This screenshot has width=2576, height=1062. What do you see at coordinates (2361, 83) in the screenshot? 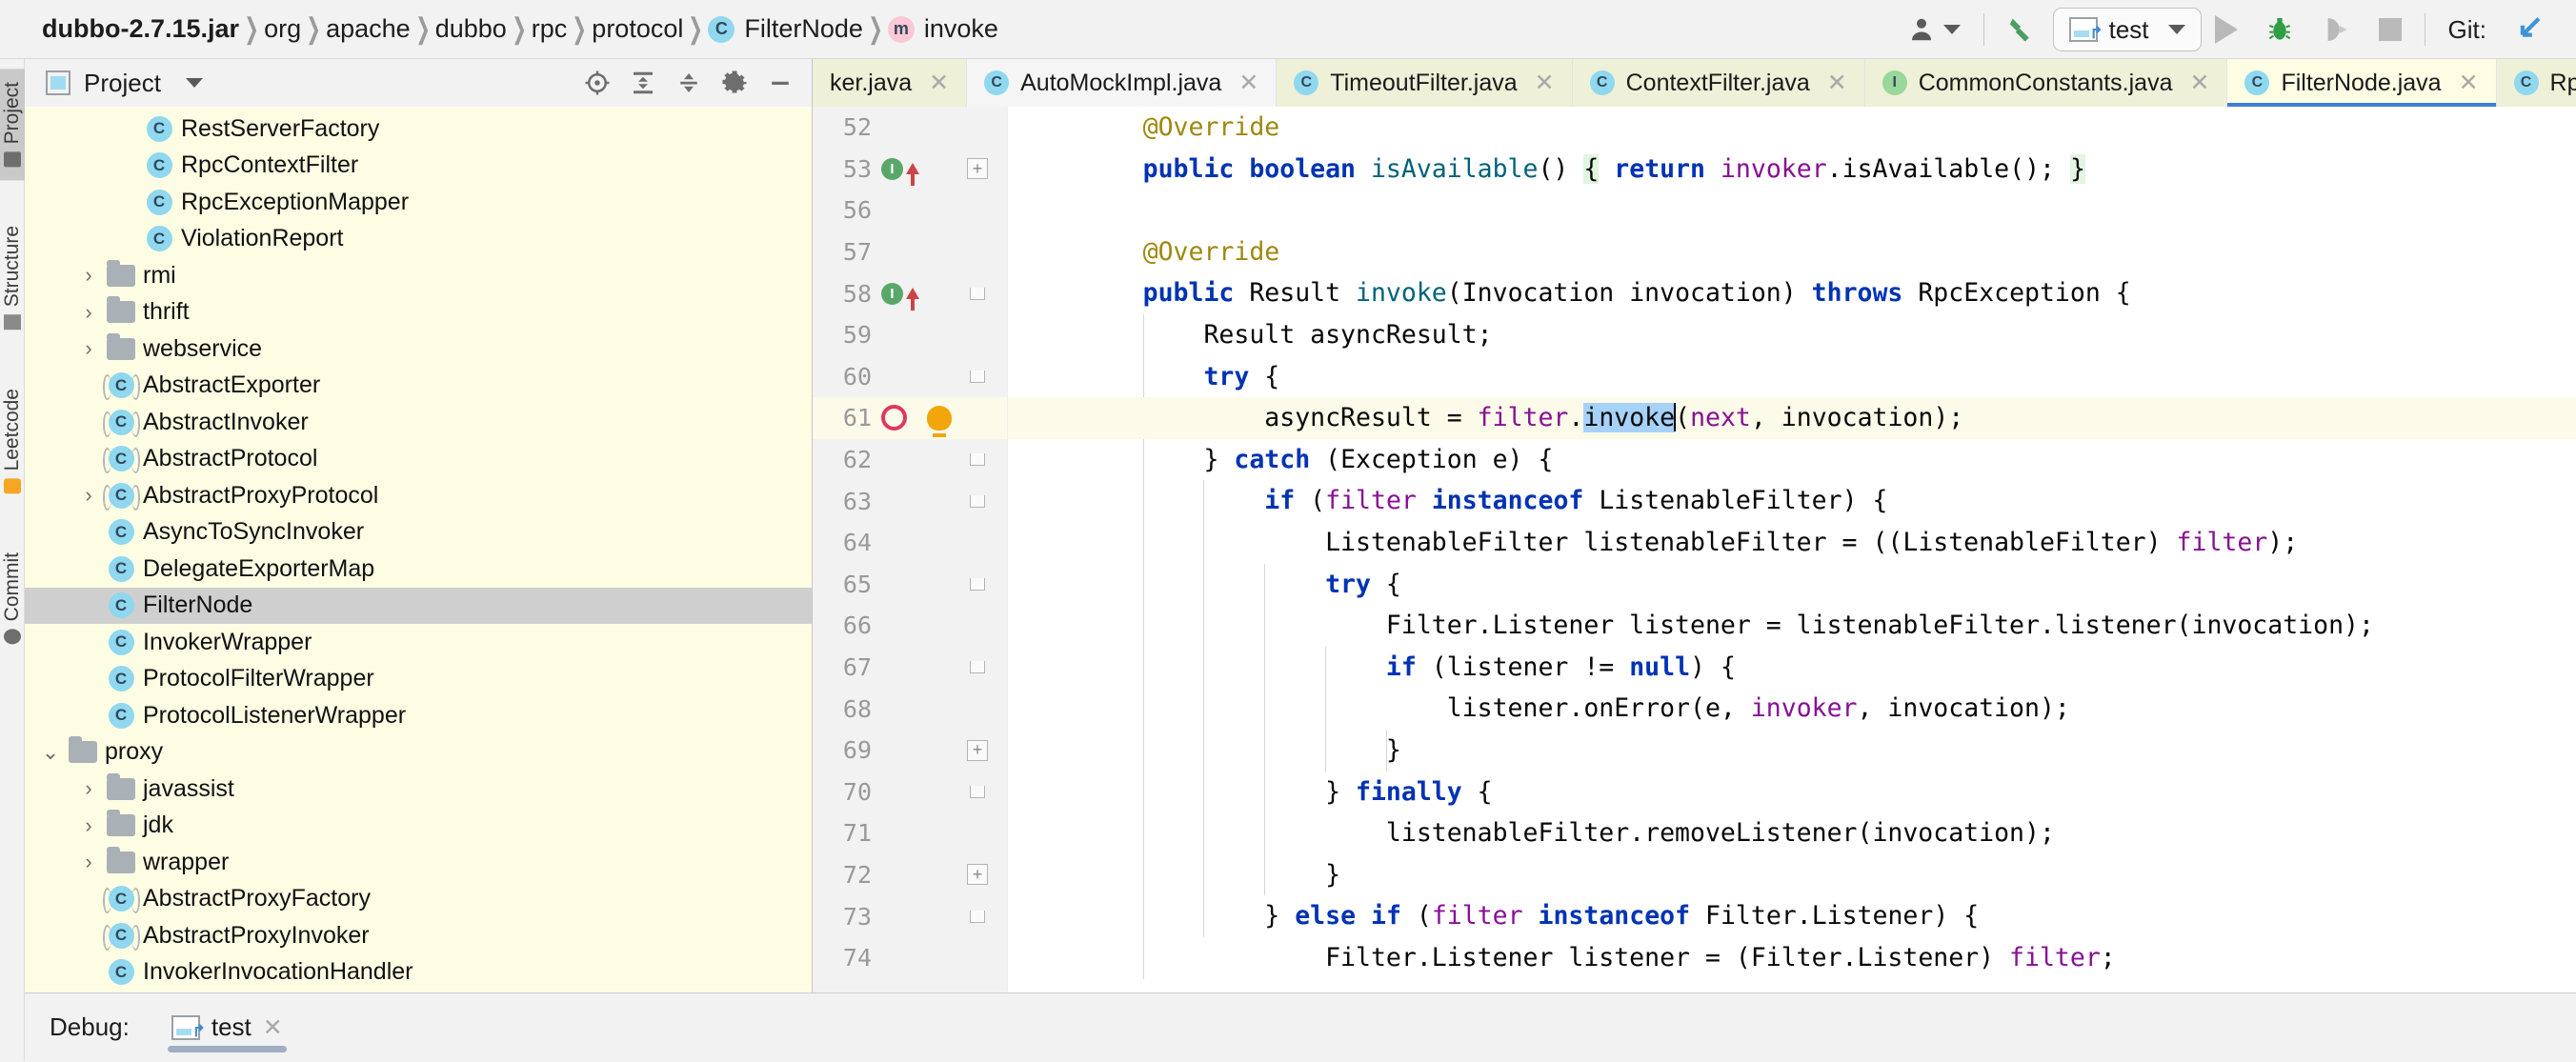
I see `editor-tab: CFilterNode.java✕` at bounding box center [2361, 83].